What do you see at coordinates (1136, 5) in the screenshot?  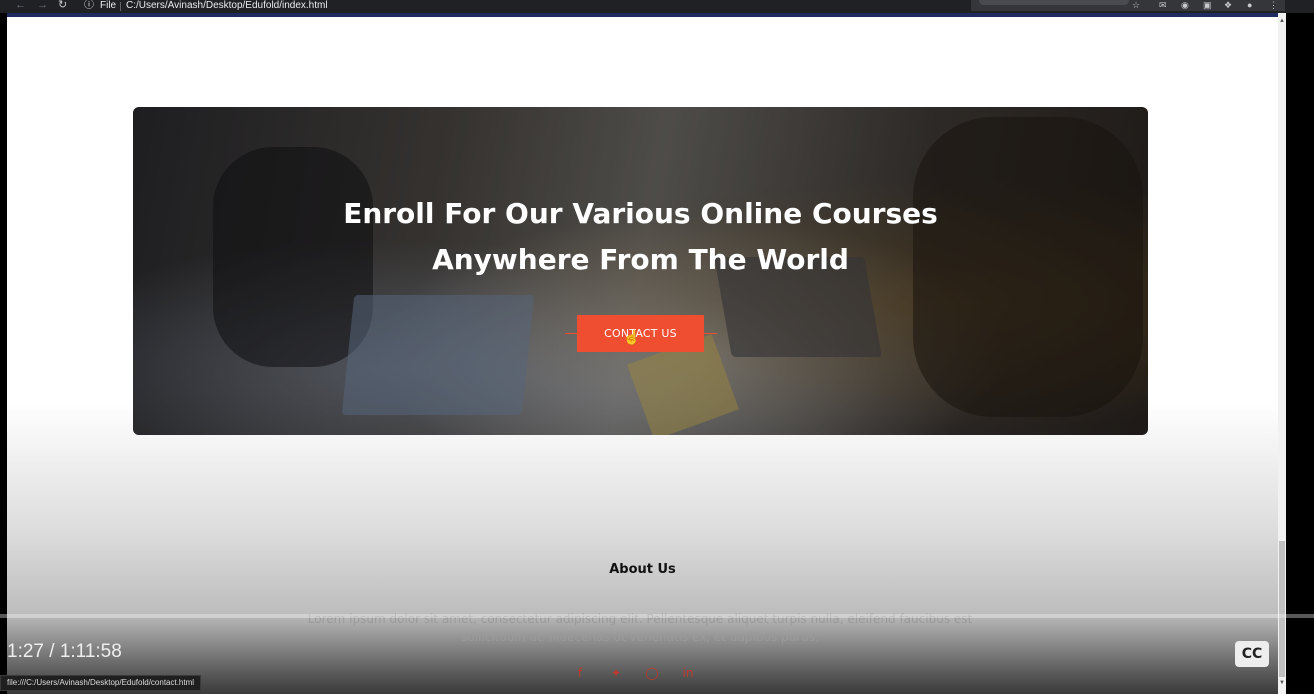 I see `bookmark-star-icon: ☆` at bounding box center [1136, 5].